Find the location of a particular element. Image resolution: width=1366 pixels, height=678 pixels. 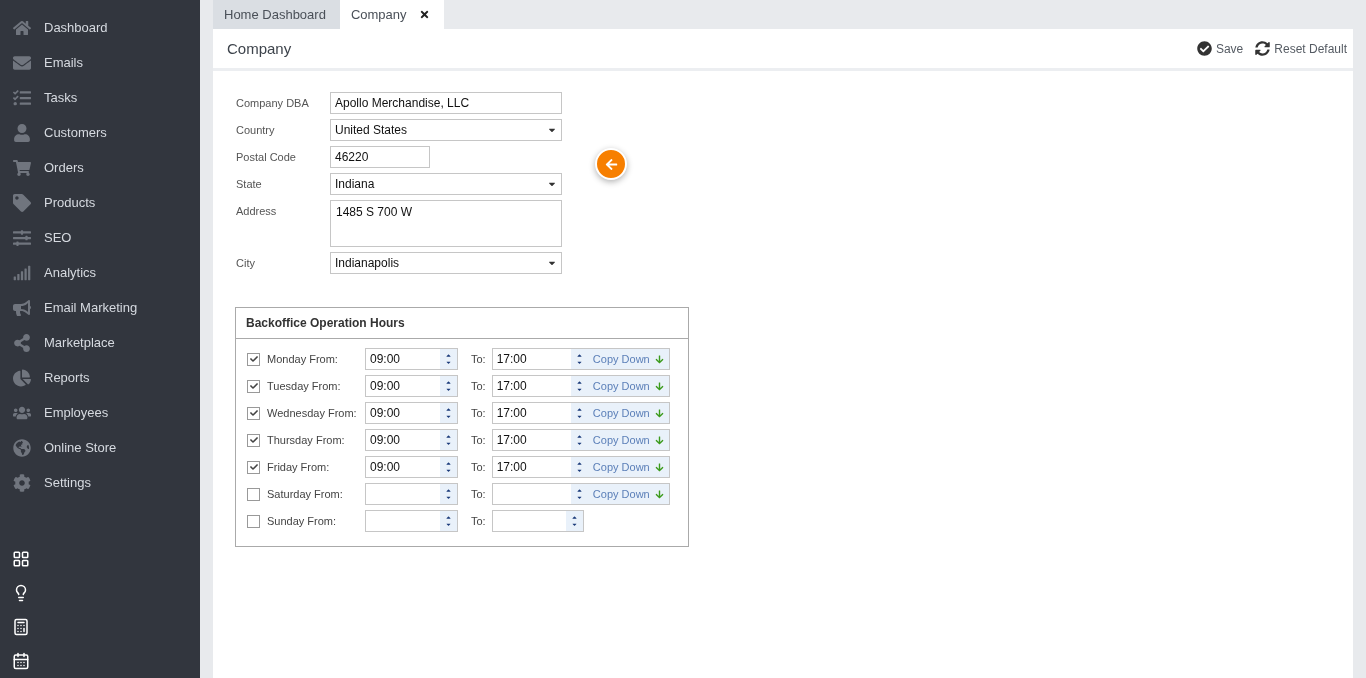

sidebar-item: Analytics is located at coordinates (100, 272).